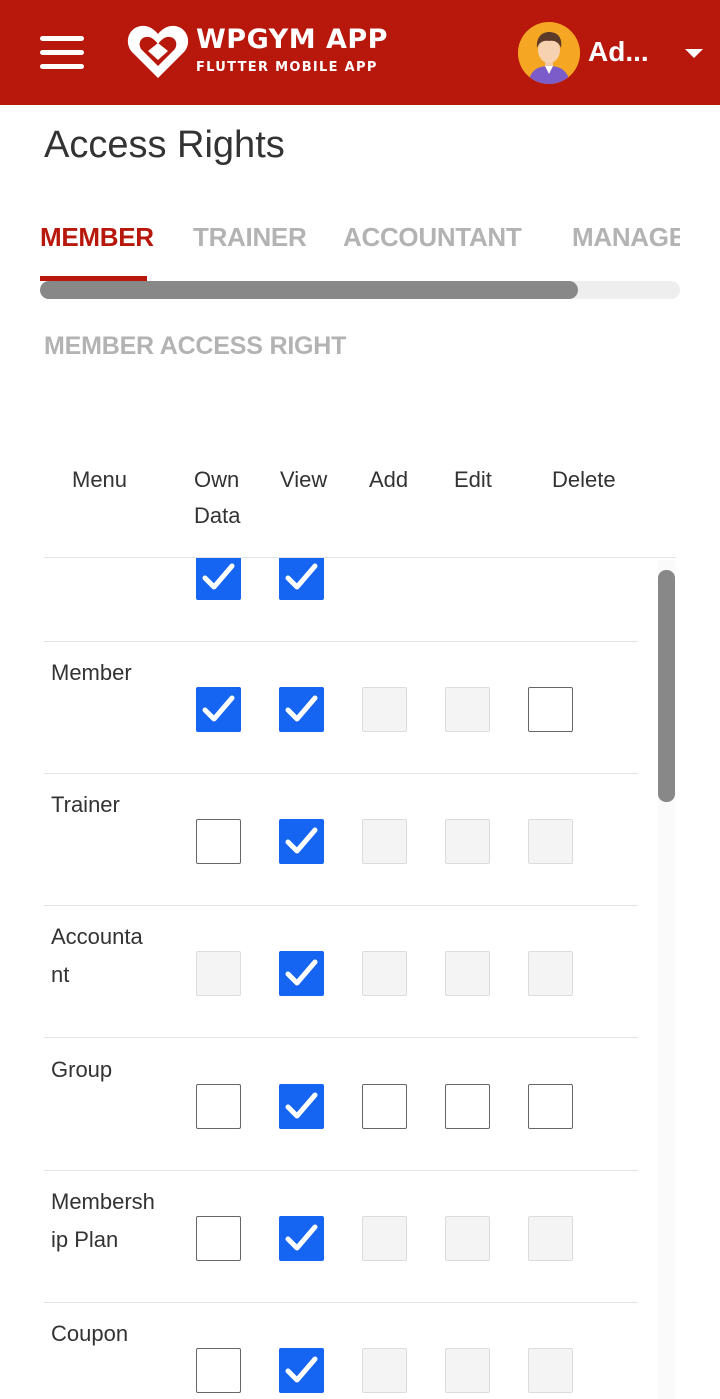 Image resolution: width=720 pixels, height=1399 pixels. Describe the element at coordinates (292, 39) in the screenshot. I see `brand-title: WPGYM APP` at that location.